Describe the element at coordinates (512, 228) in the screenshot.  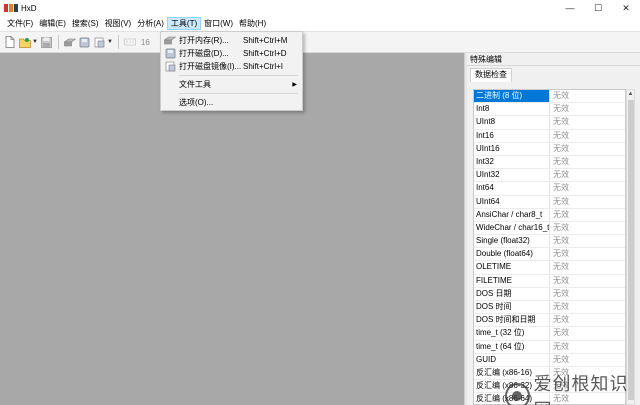
I see `inspector-type-name: WideChar / char16_t` at that location.